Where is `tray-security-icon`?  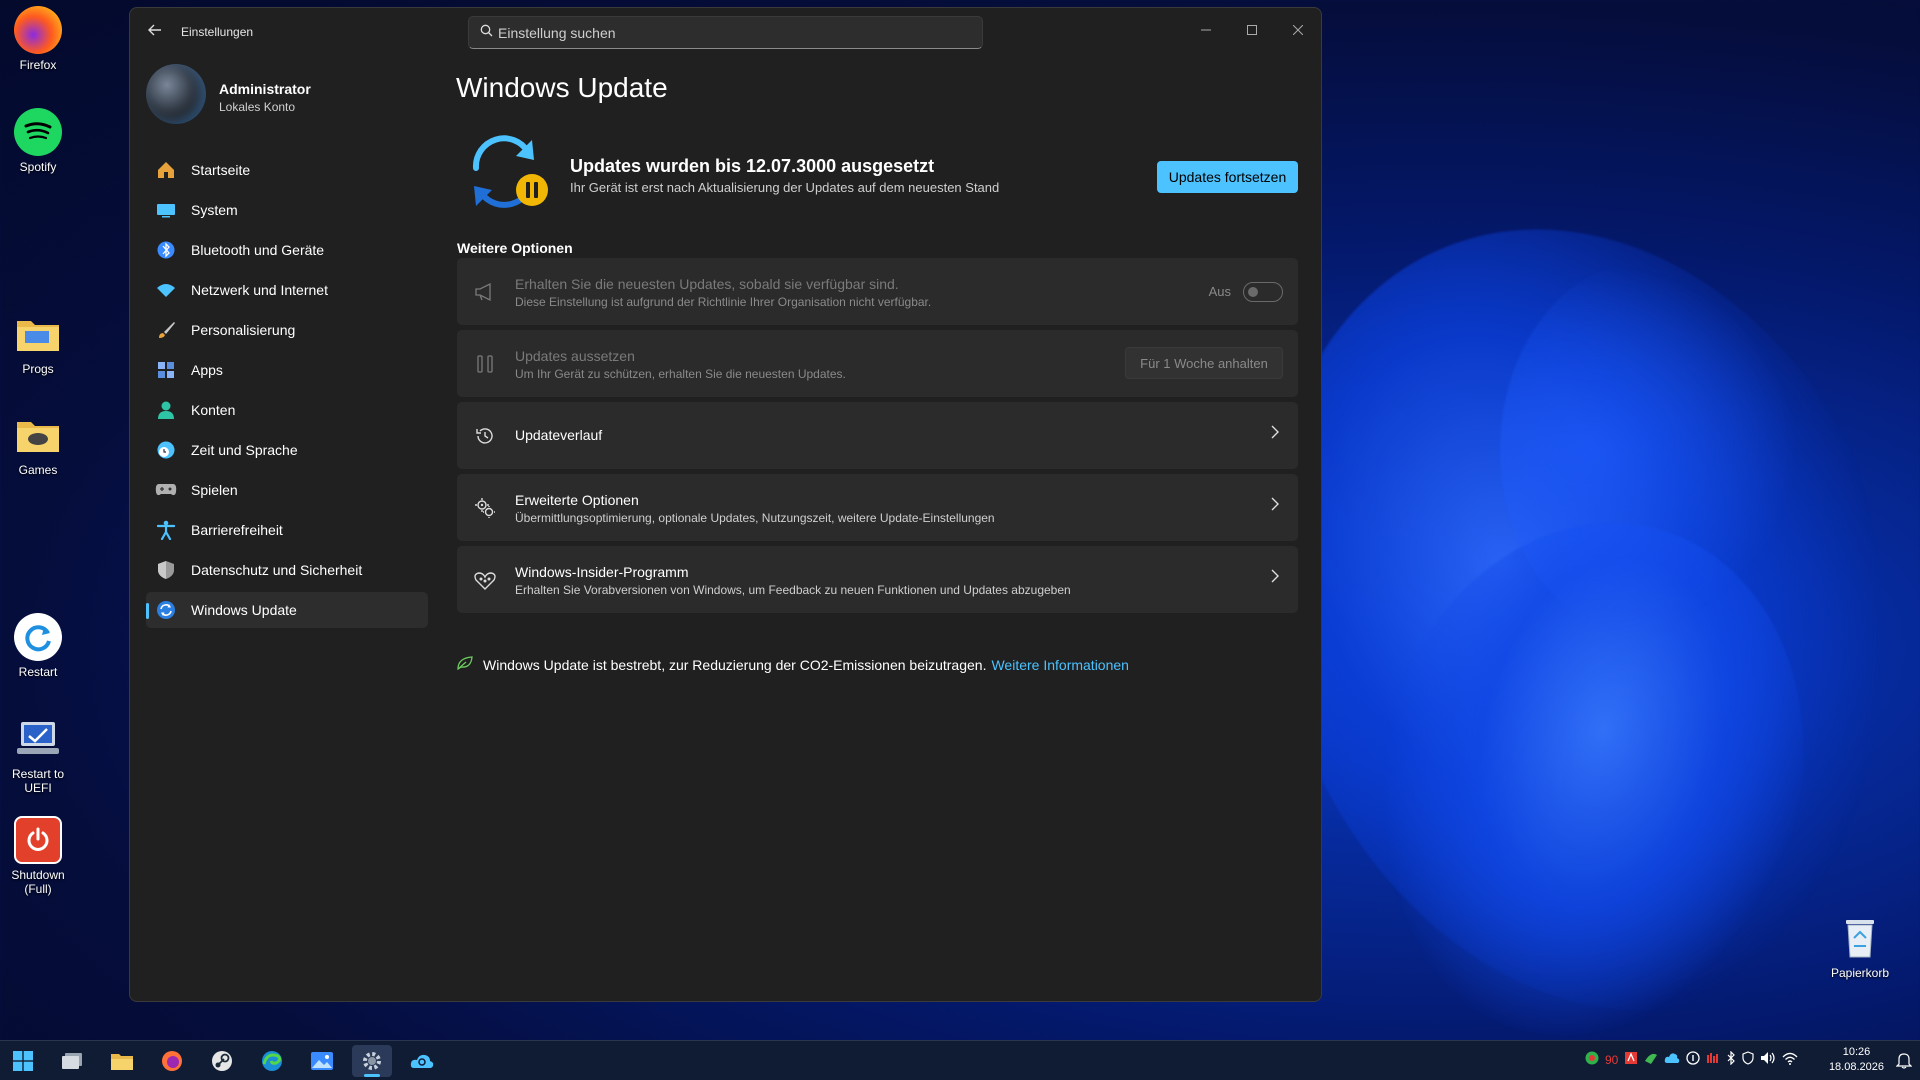
tray-security-icon is located at coordinates (1748, 1059).